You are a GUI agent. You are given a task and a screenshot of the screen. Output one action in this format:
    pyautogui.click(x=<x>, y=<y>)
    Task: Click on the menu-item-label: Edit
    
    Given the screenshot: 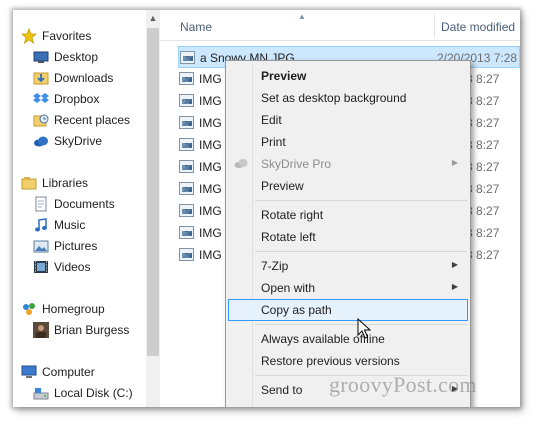 What is the action you would take?
    pyautogui.click(x=271, y=120)
    